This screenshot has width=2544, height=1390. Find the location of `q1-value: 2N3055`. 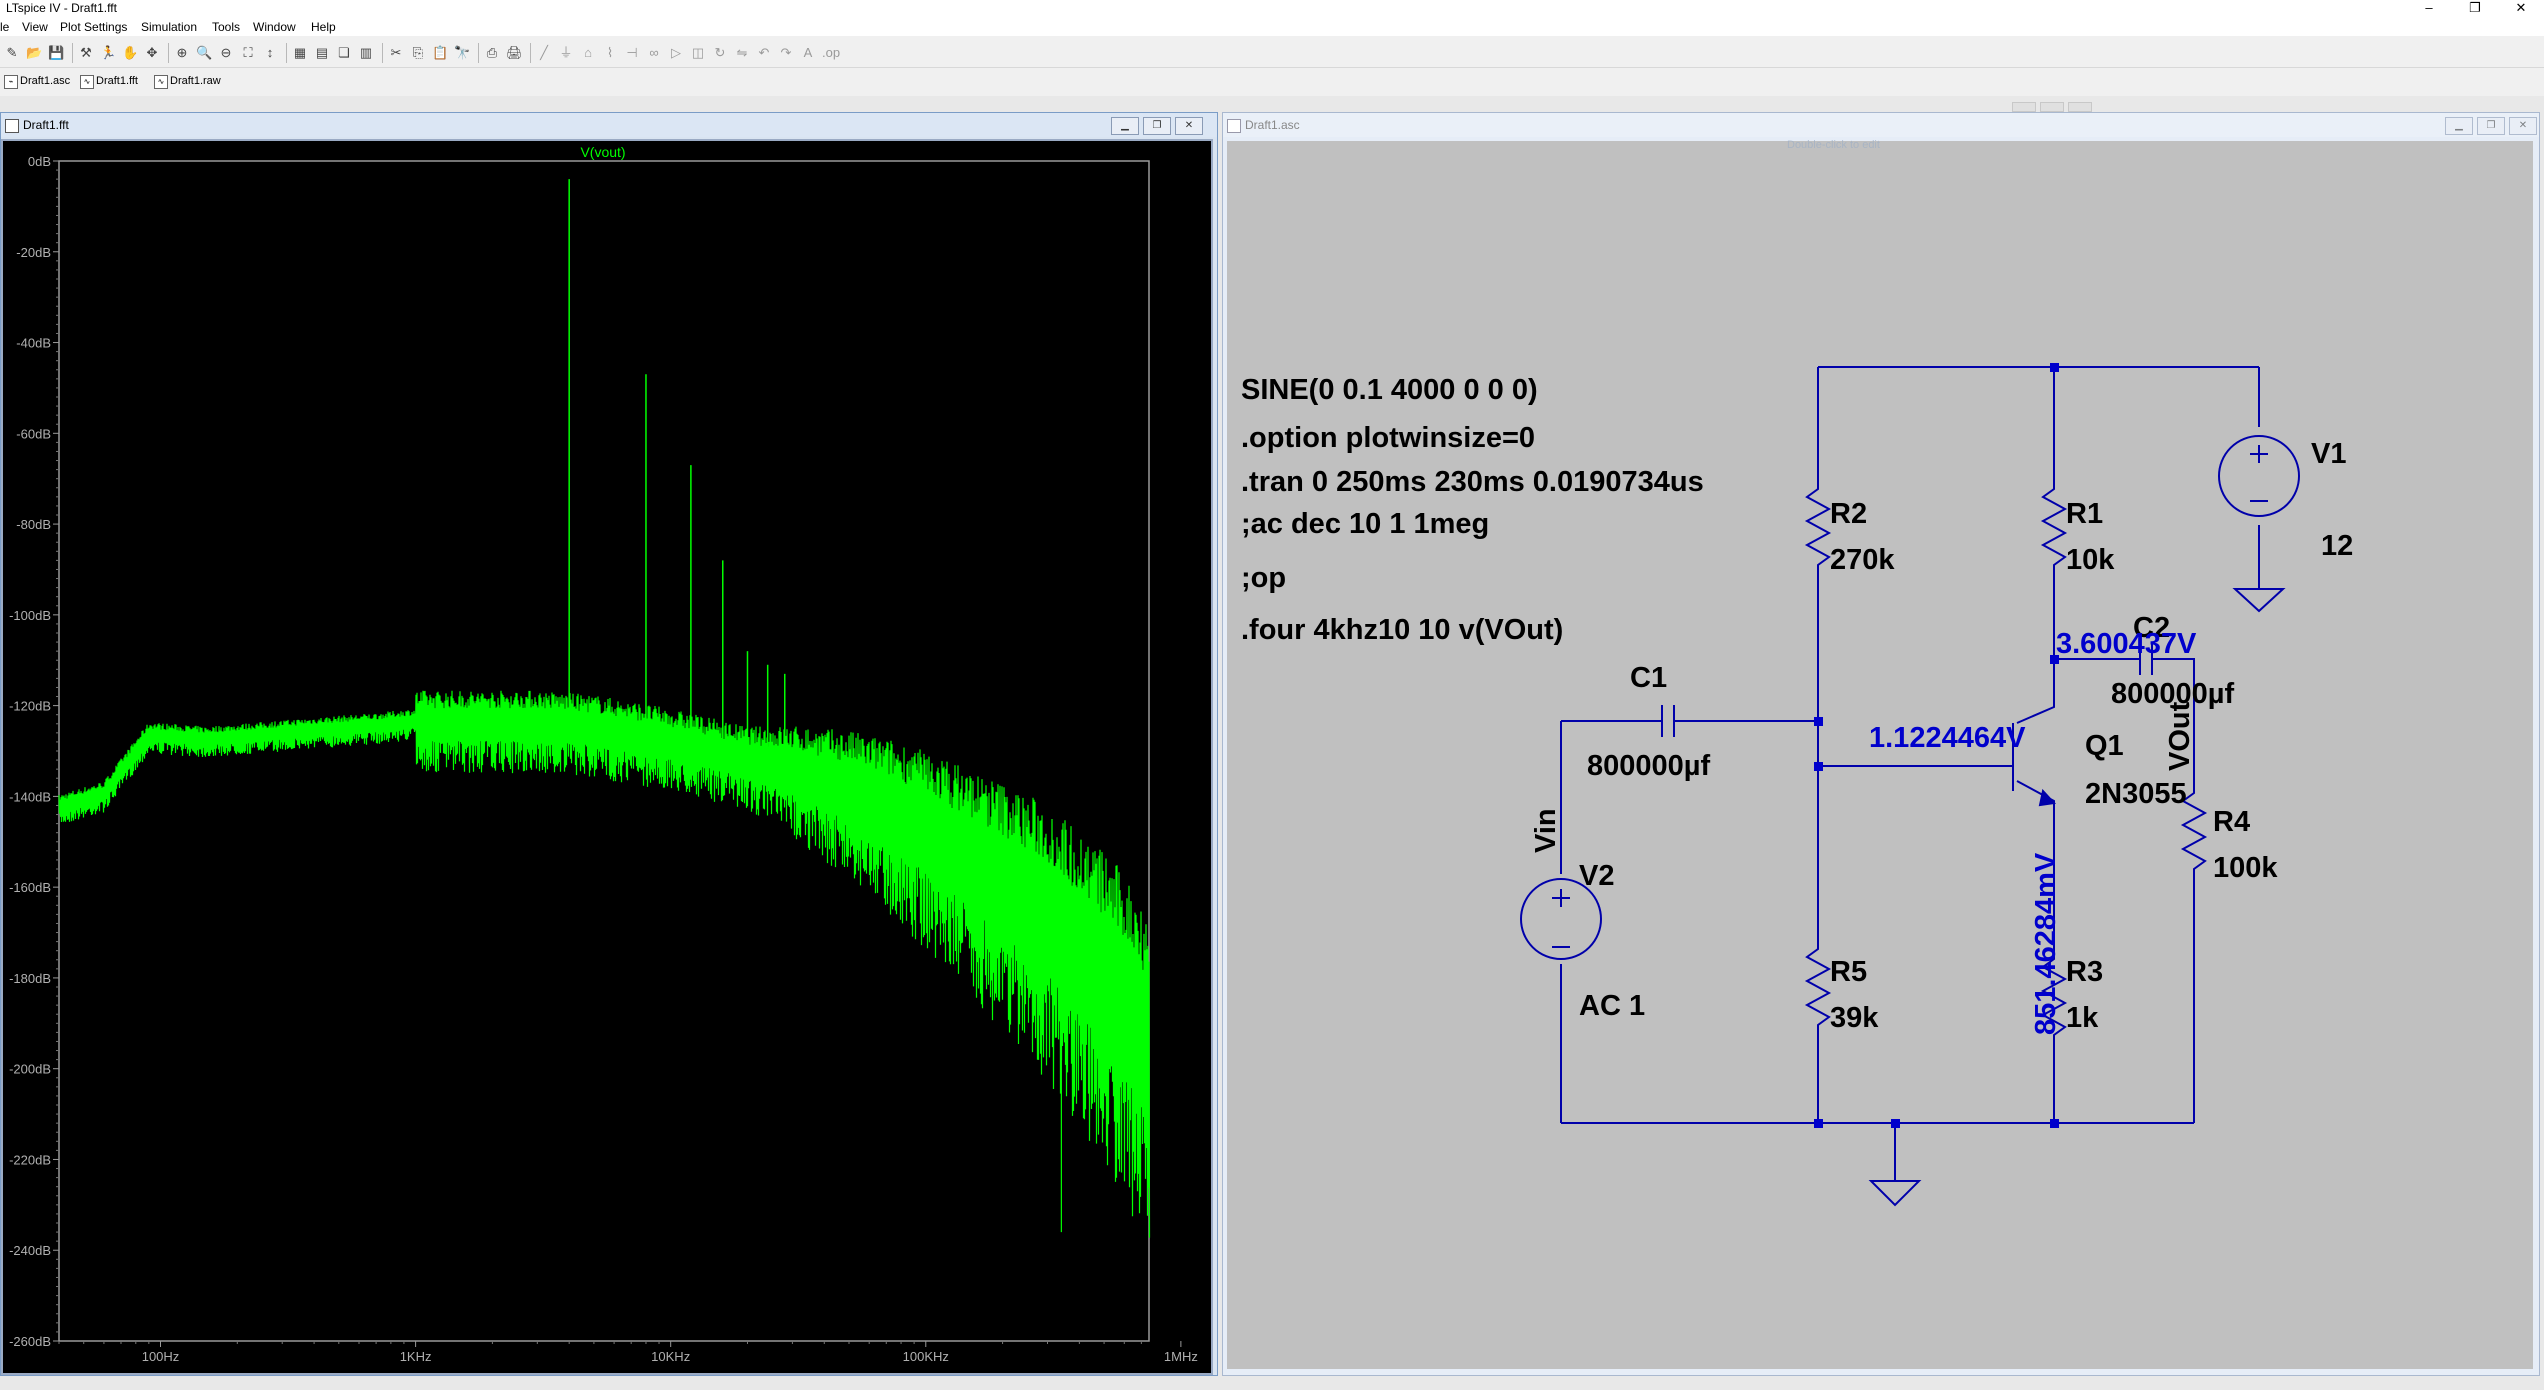

q1-value: 2N3055 is located at coordinates (2136, 794).